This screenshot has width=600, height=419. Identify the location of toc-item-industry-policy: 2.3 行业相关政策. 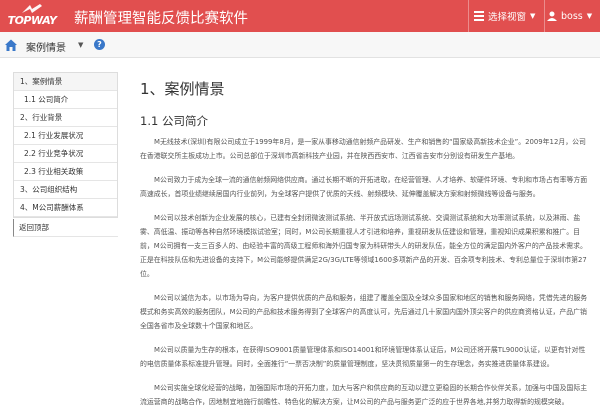
(65, 172).